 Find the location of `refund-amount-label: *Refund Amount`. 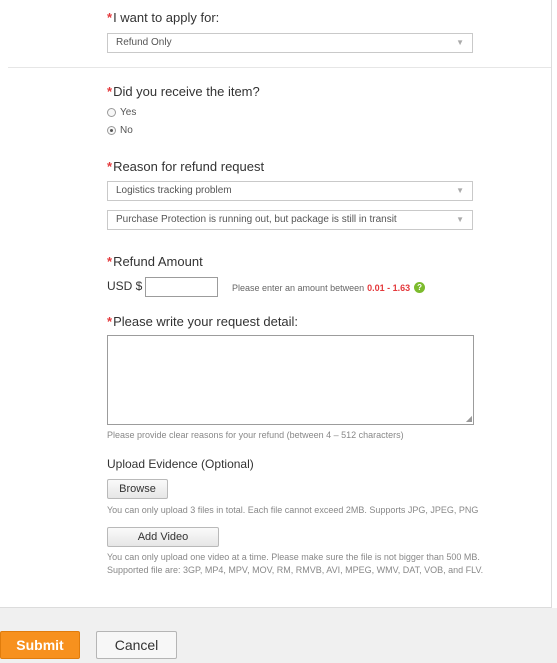

refund-amount-label: *Refund Amount is located at coordinates (155, 261).